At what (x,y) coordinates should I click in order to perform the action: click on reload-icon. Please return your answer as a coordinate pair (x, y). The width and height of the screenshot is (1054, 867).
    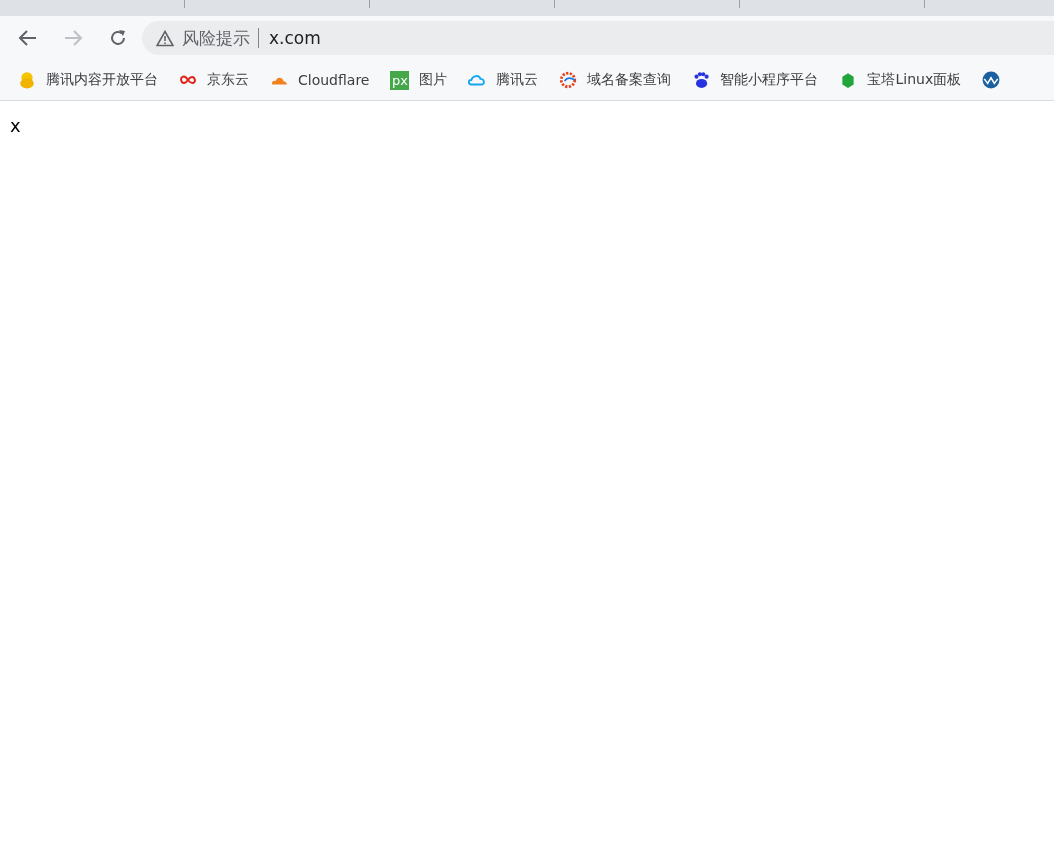
    Looking at the image, I should click on (118, 38).